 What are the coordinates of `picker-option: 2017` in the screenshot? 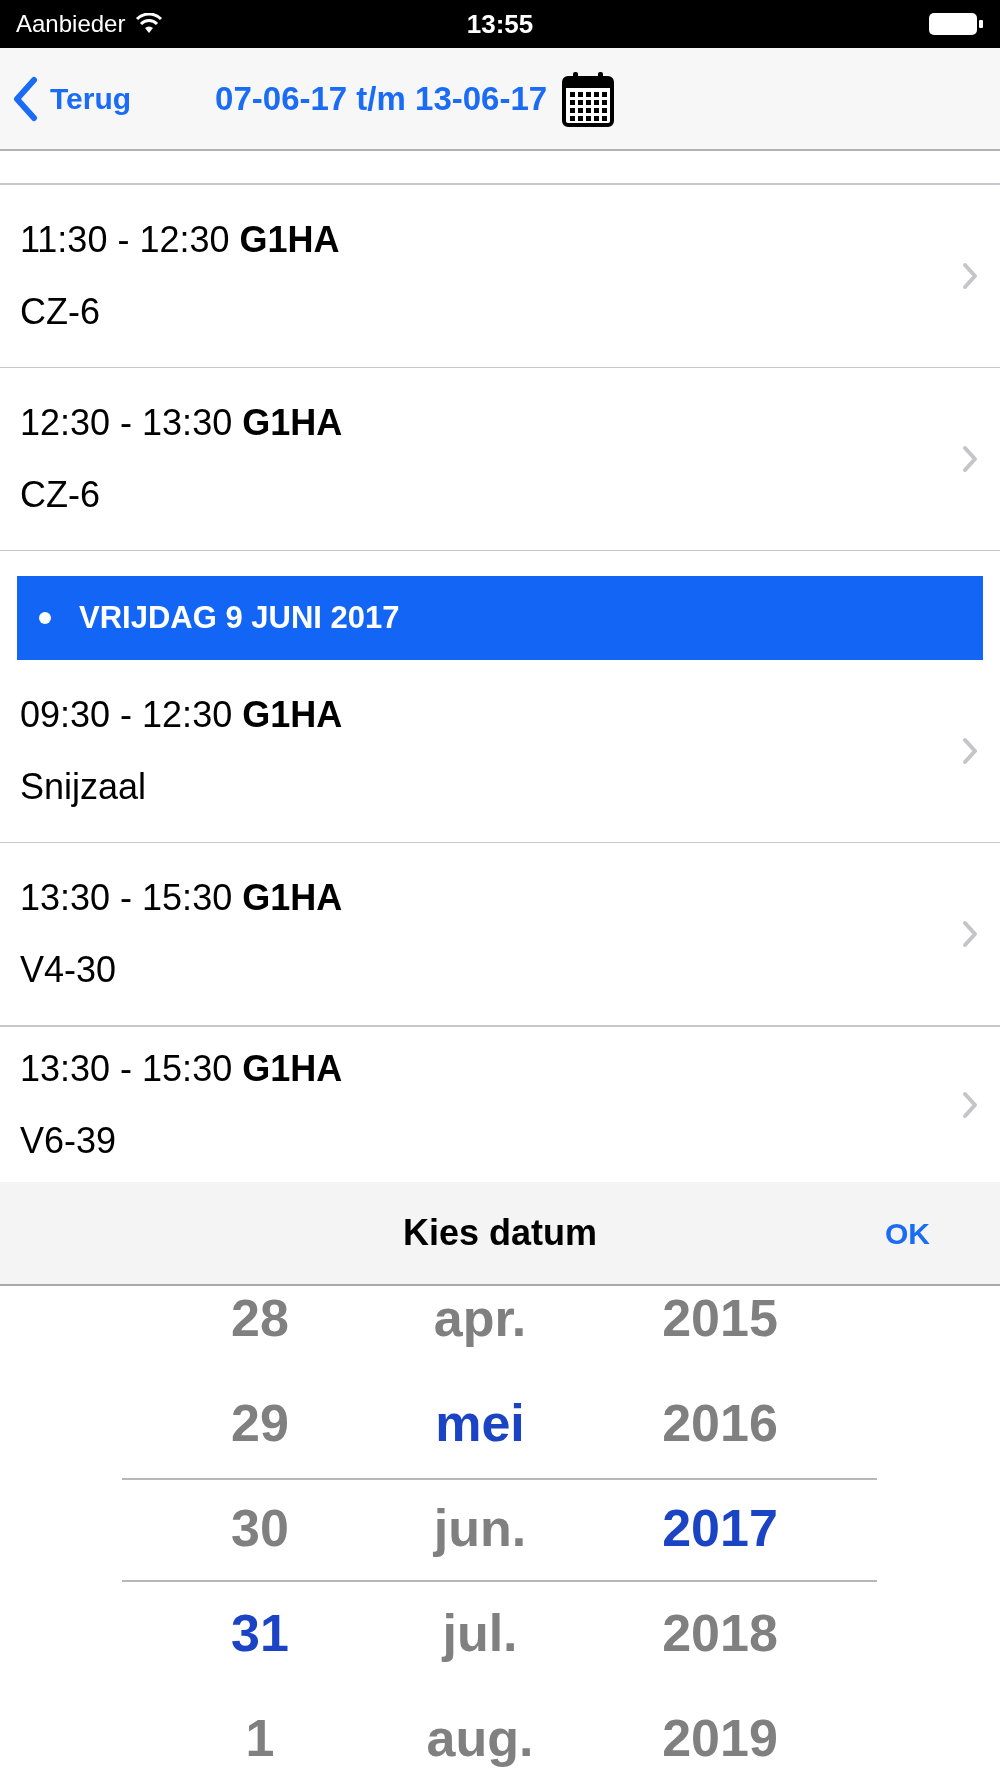 It's located at (720, 1527).